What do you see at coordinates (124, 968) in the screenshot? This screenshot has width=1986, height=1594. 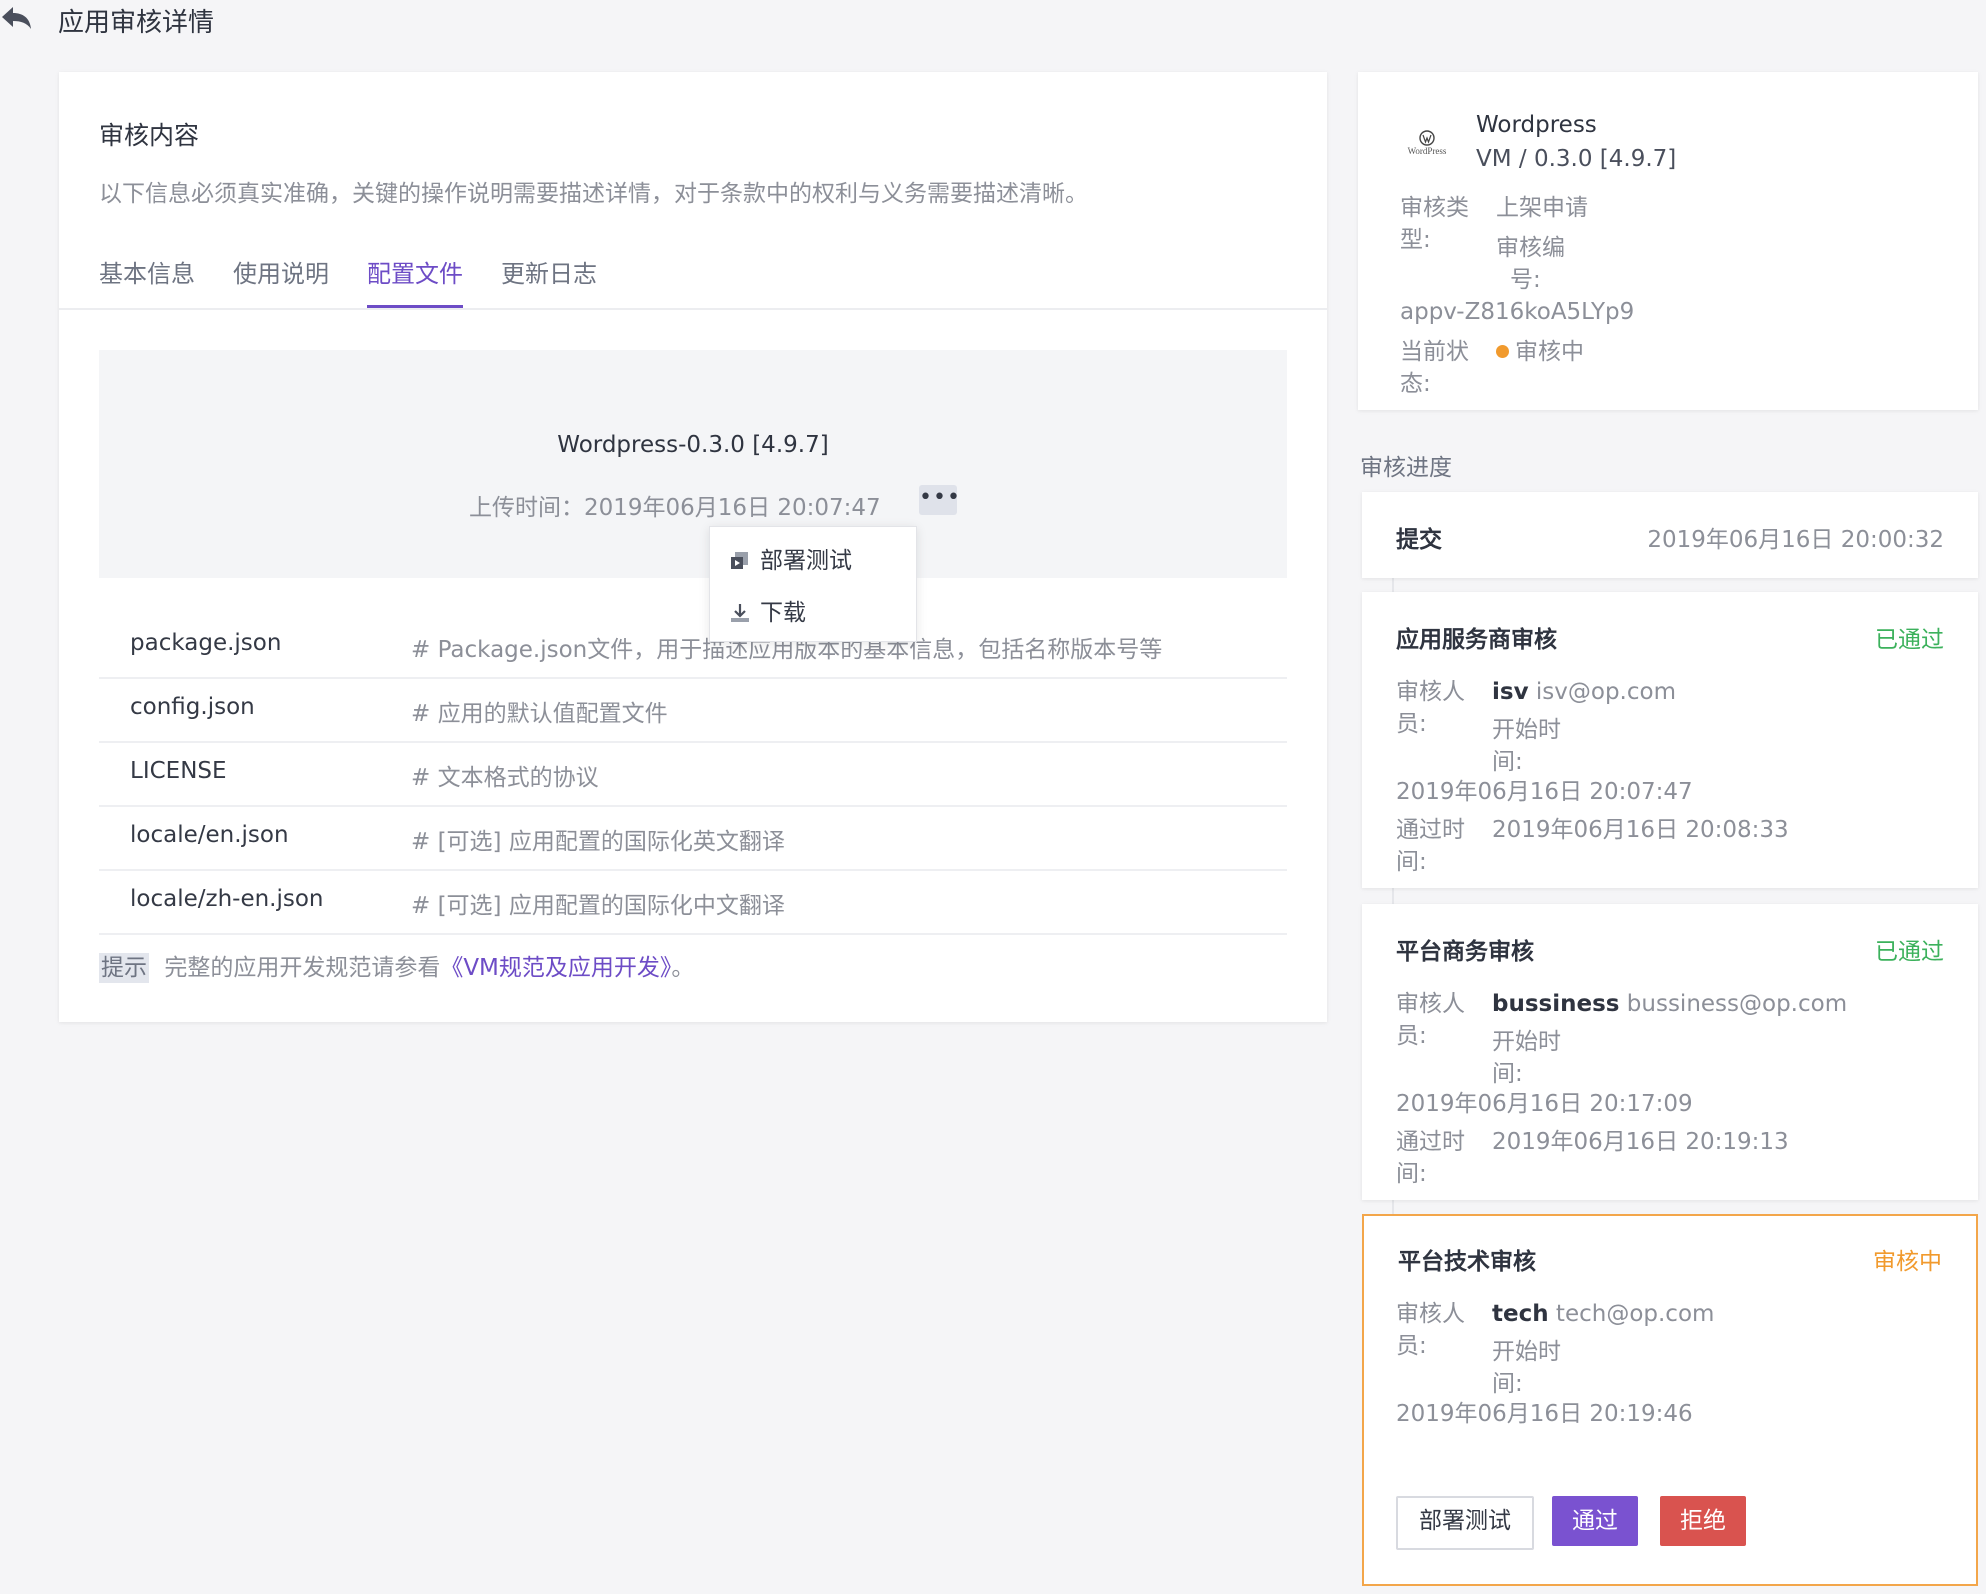 I see `tip-badge: 提示` at bounding box center [124, 968].